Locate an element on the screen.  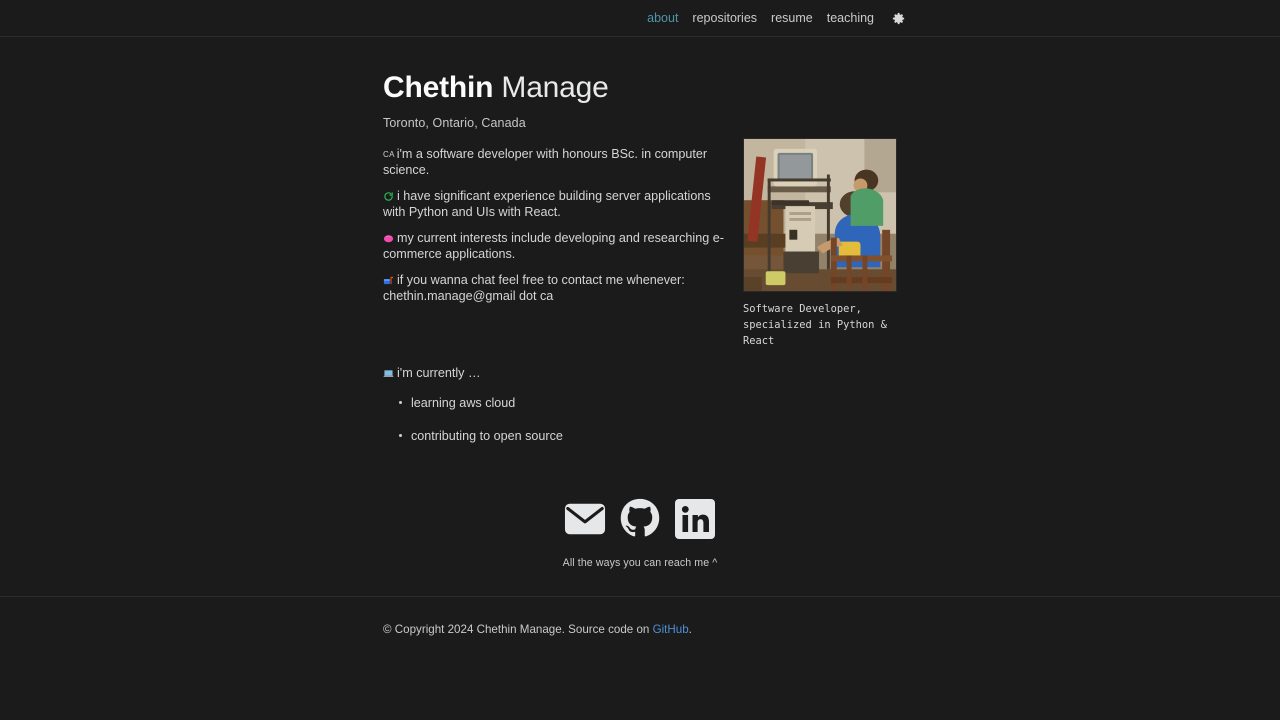
laptop-icon is located at coordinates (388, 373).